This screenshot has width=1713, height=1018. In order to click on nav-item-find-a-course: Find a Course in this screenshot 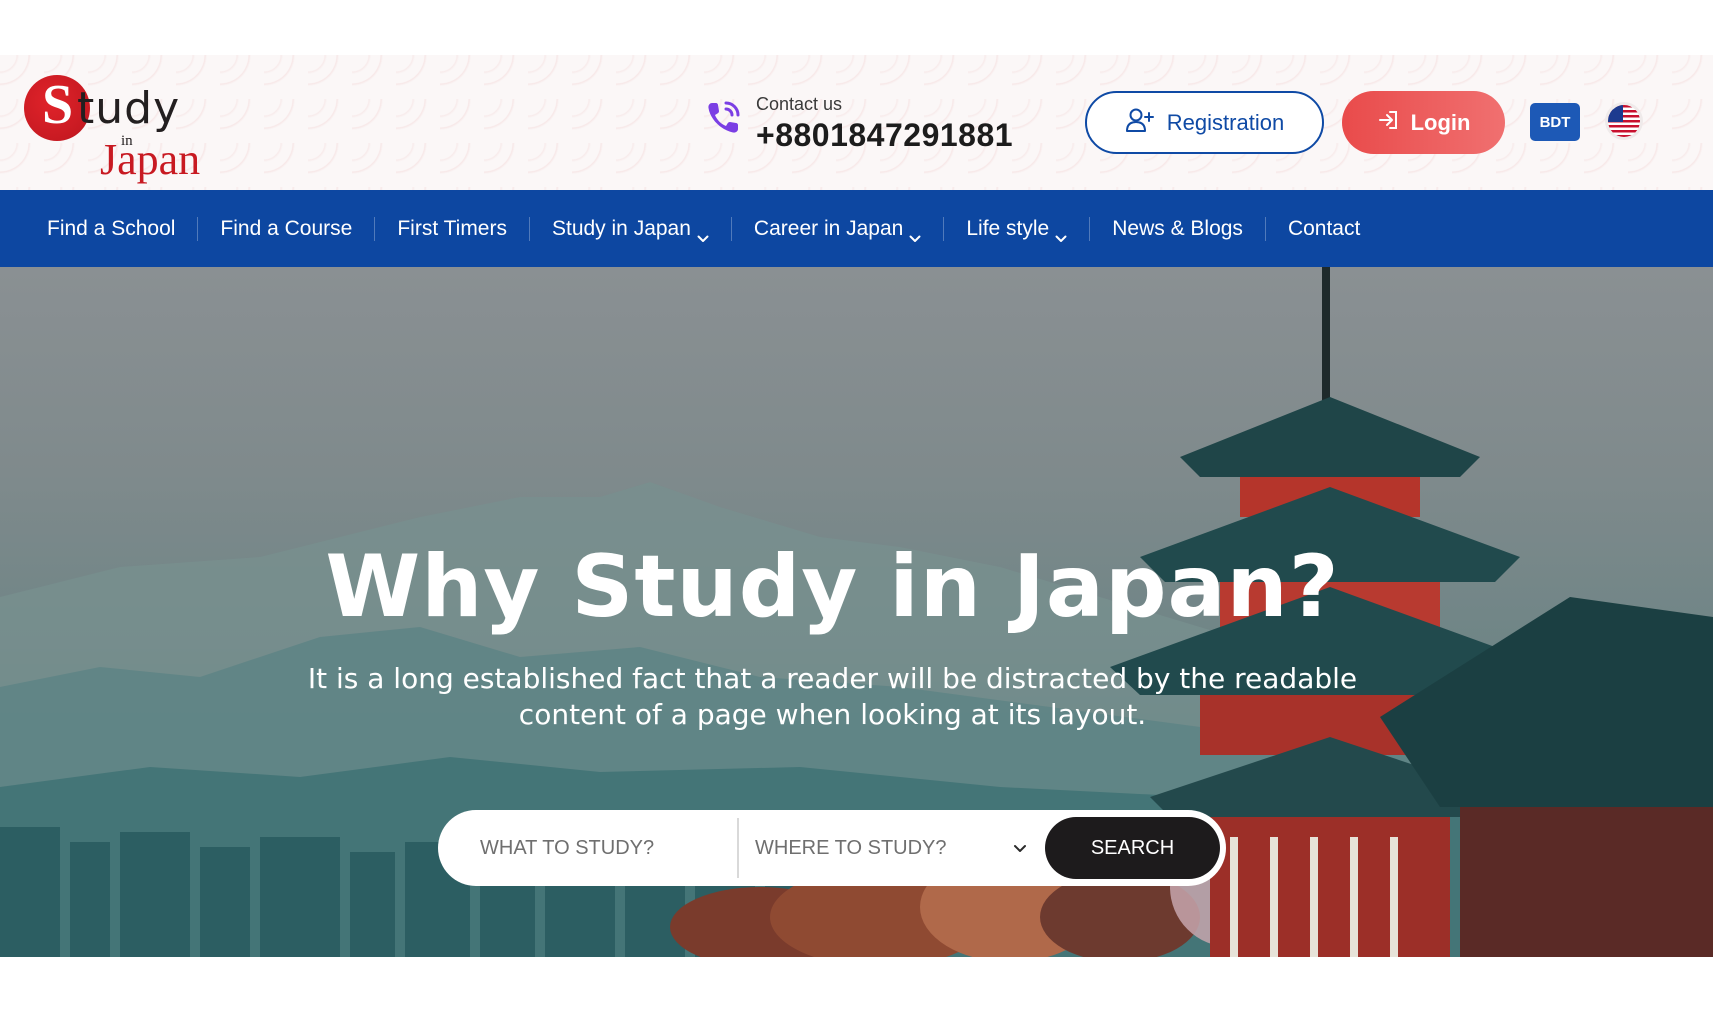, I will do `click(287, 228)`.